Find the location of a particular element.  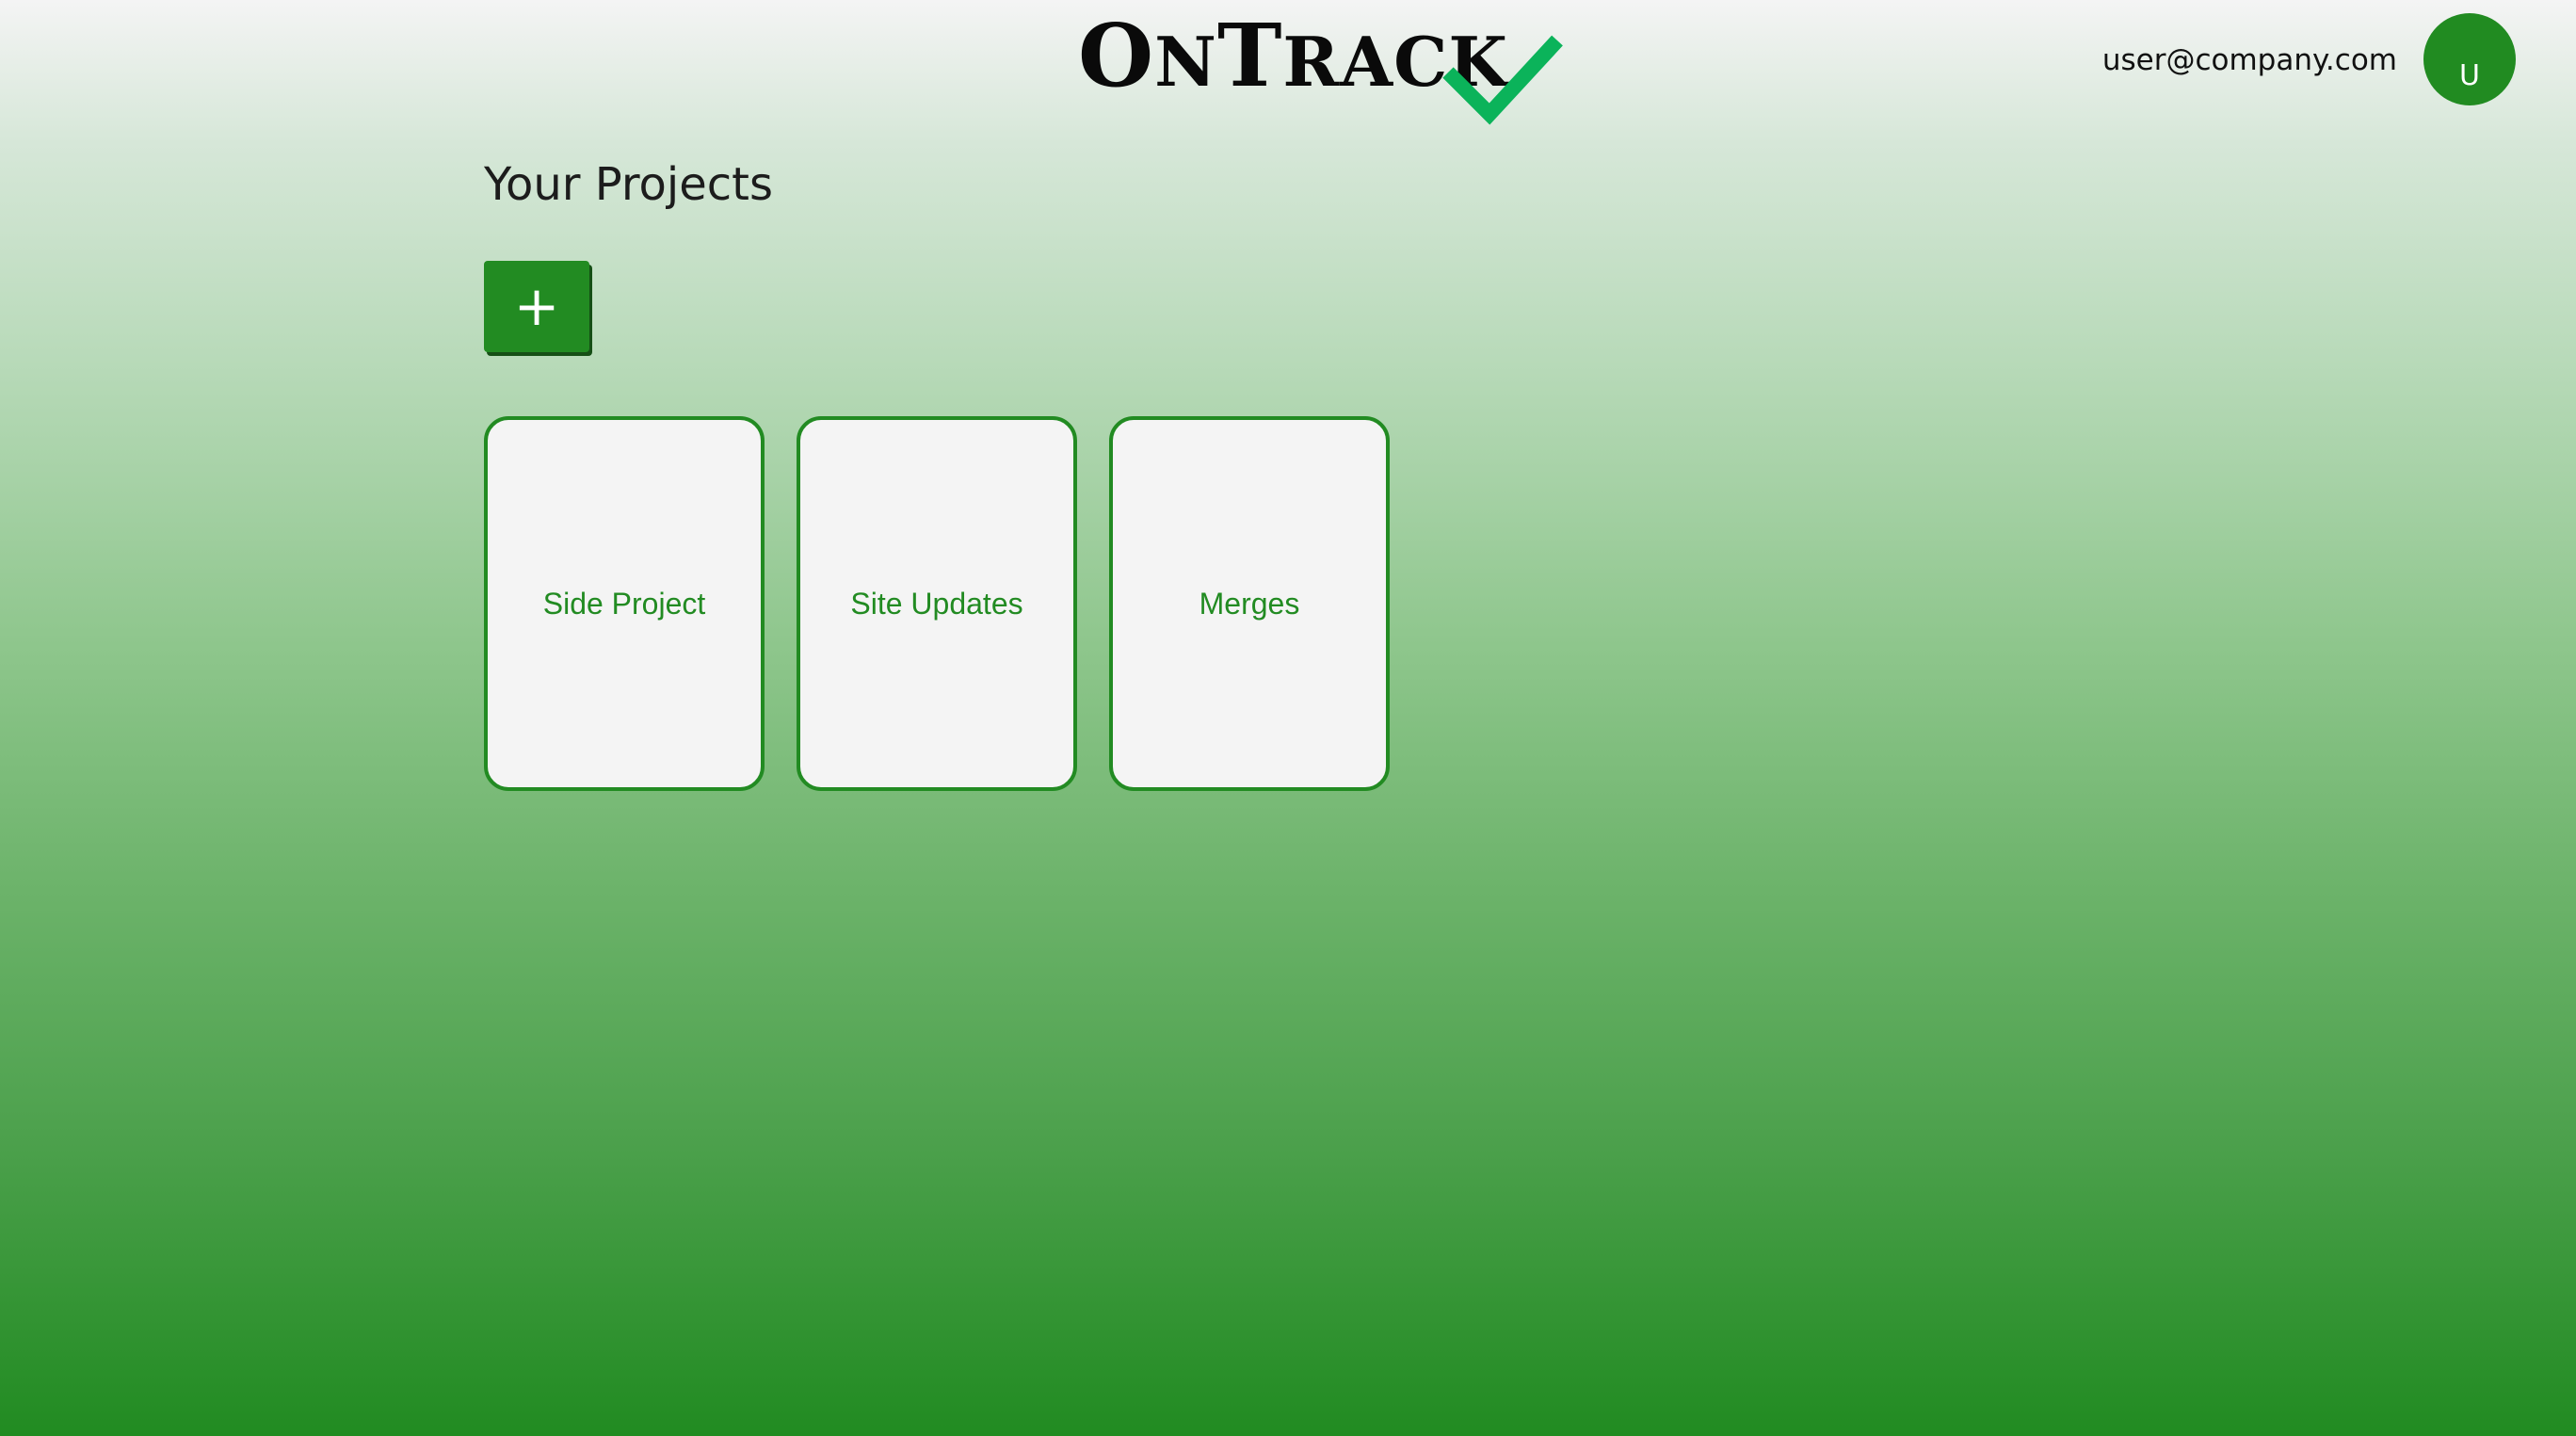

project-card-merges: Merges is located at coordinates (1249, 603).